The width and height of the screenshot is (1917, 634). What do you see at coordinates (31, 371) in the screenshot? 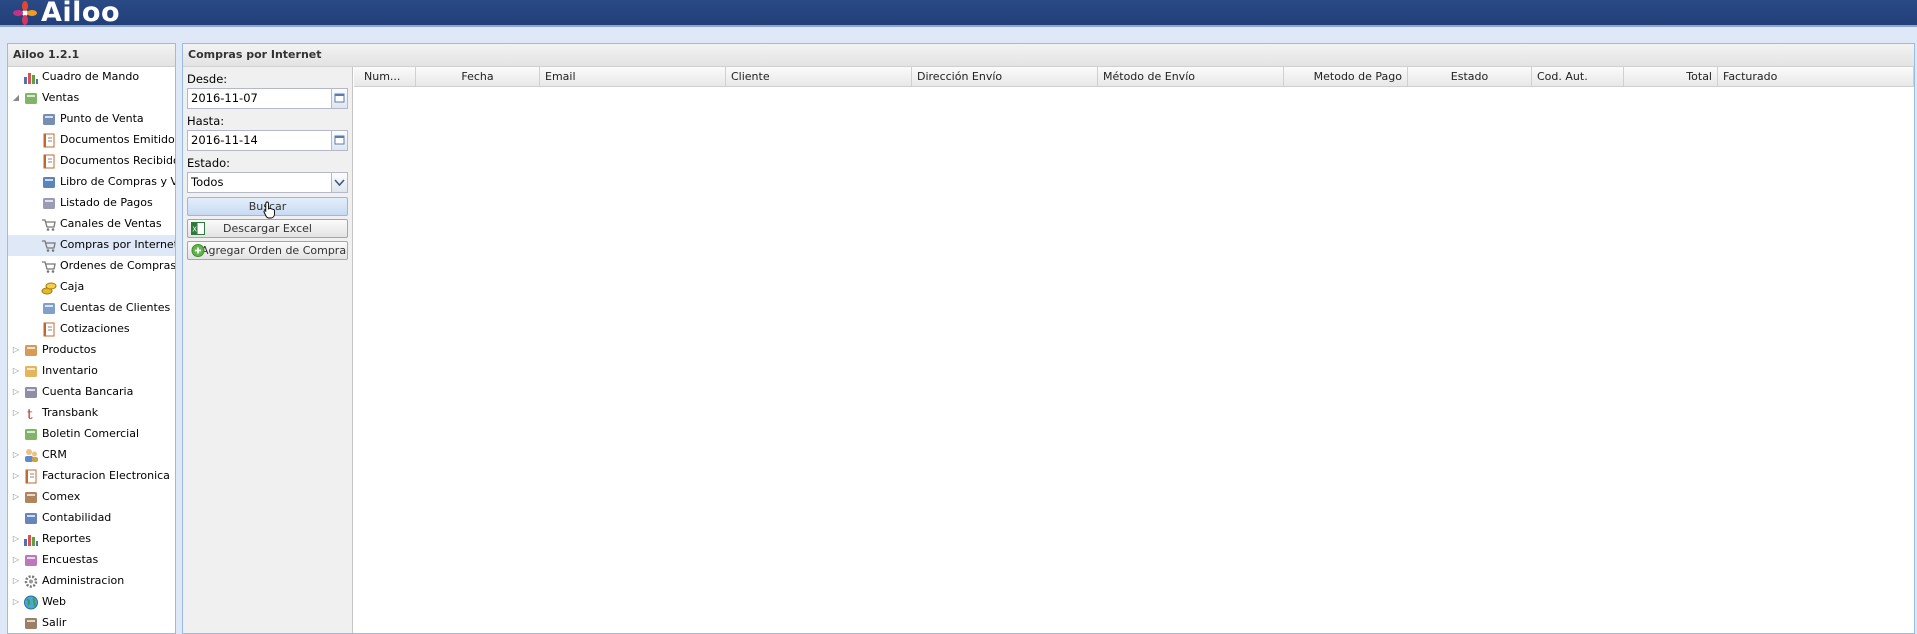
I see `package-icon` at bounding box center [31, 371].